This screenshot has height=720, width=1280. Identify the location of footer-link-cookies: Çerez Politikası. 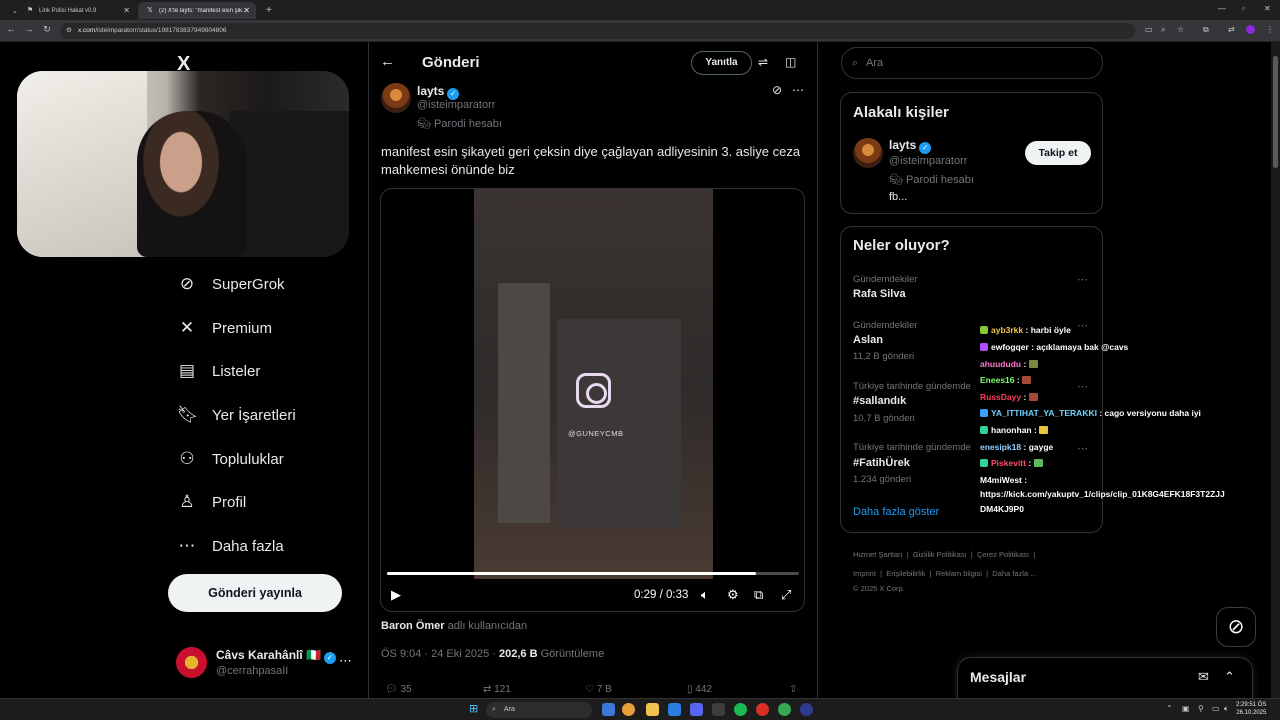
(1003, 554).